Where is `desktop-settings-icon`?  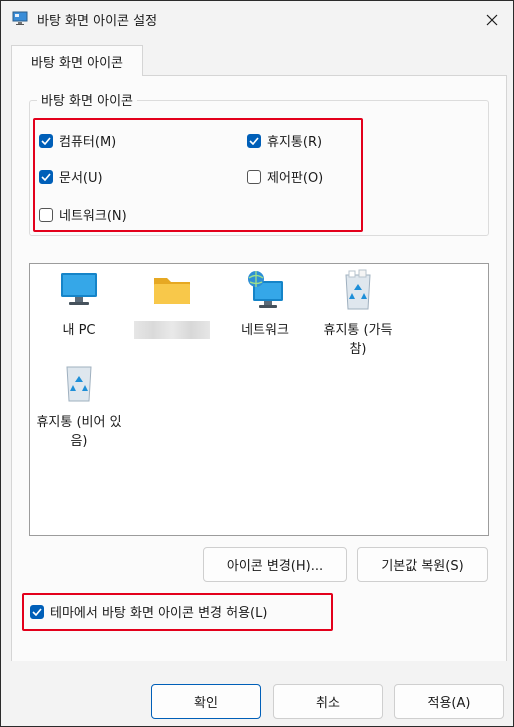 desktop-settings-icon is located at coordinates (20, 18).